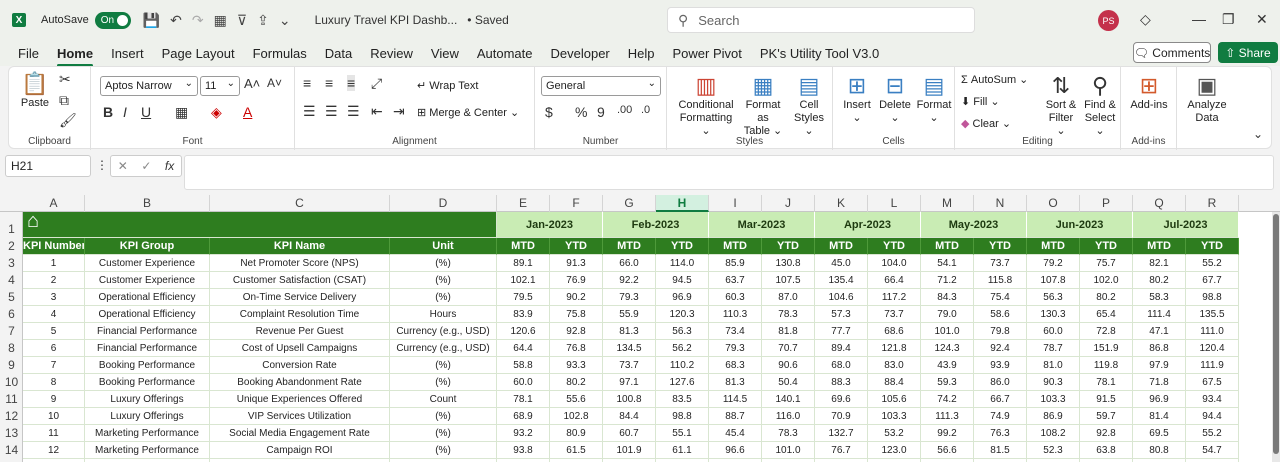 Image resolution: width=1280 pixels, height=462 pixels. I want to click on table-cell: 92.4, so click(1000, 348).